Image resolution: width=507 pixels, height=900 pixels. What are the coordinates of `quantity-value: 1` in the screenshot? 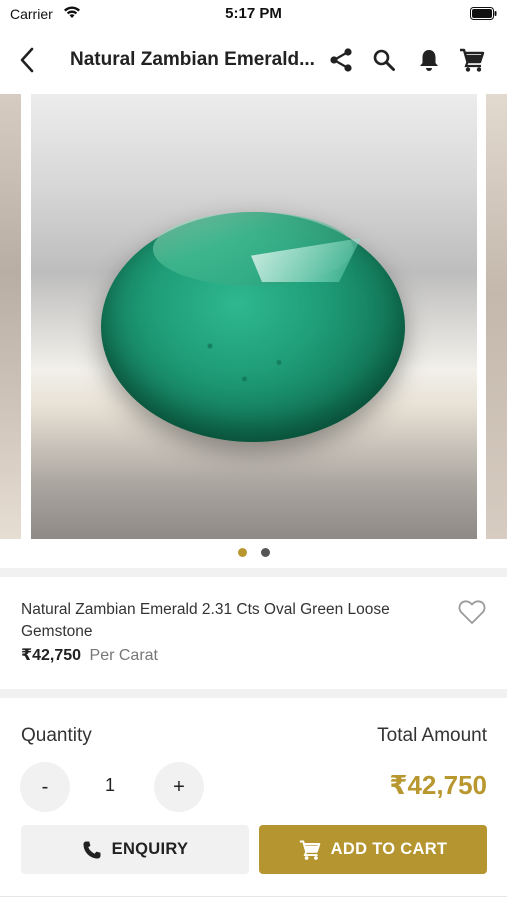 It's located at (109, 785).